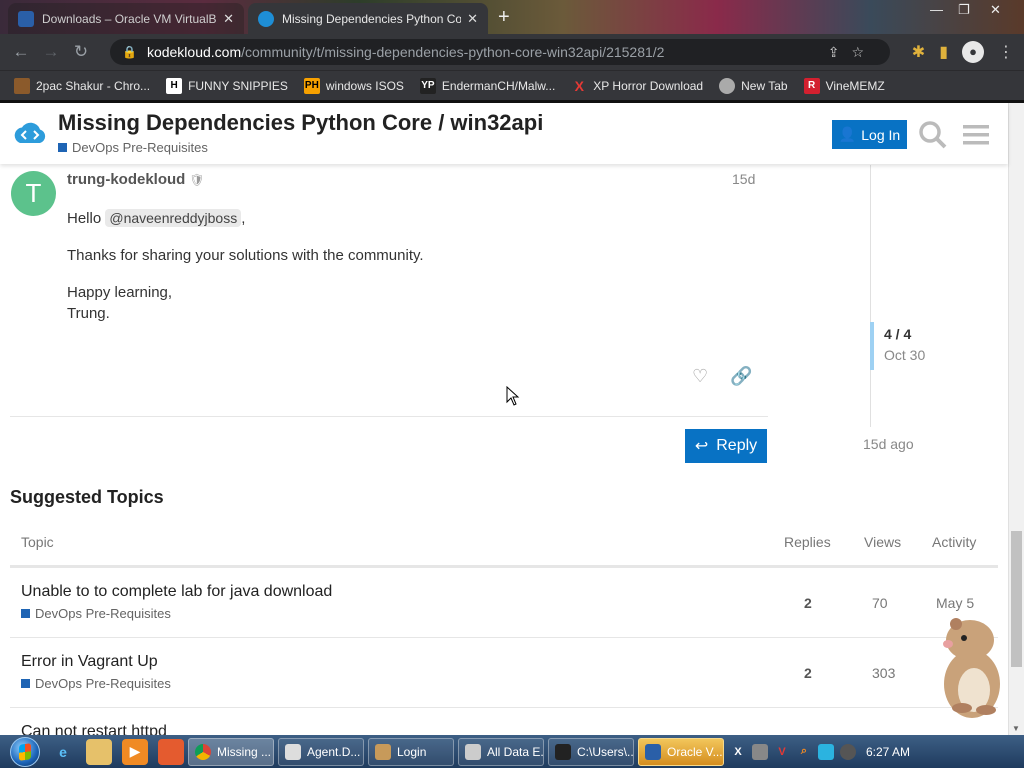 The height and width of the screenshot is (768, 1024). What do you see at coordinates (882, 542) in the screenshot?
I see `column-views: Views` at bounding box center [882, 542].